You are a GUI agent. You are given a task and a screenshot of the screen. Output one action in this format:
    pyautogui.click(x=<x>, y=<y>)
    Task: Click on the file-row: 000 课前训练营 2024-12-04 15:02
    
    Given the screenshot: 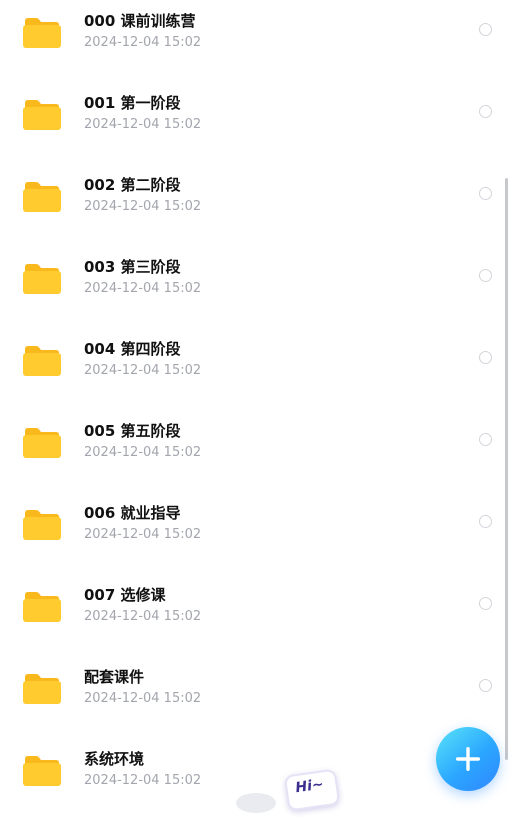 What is the action you would take?
    pyautogui.click(x=256, y=41)
    